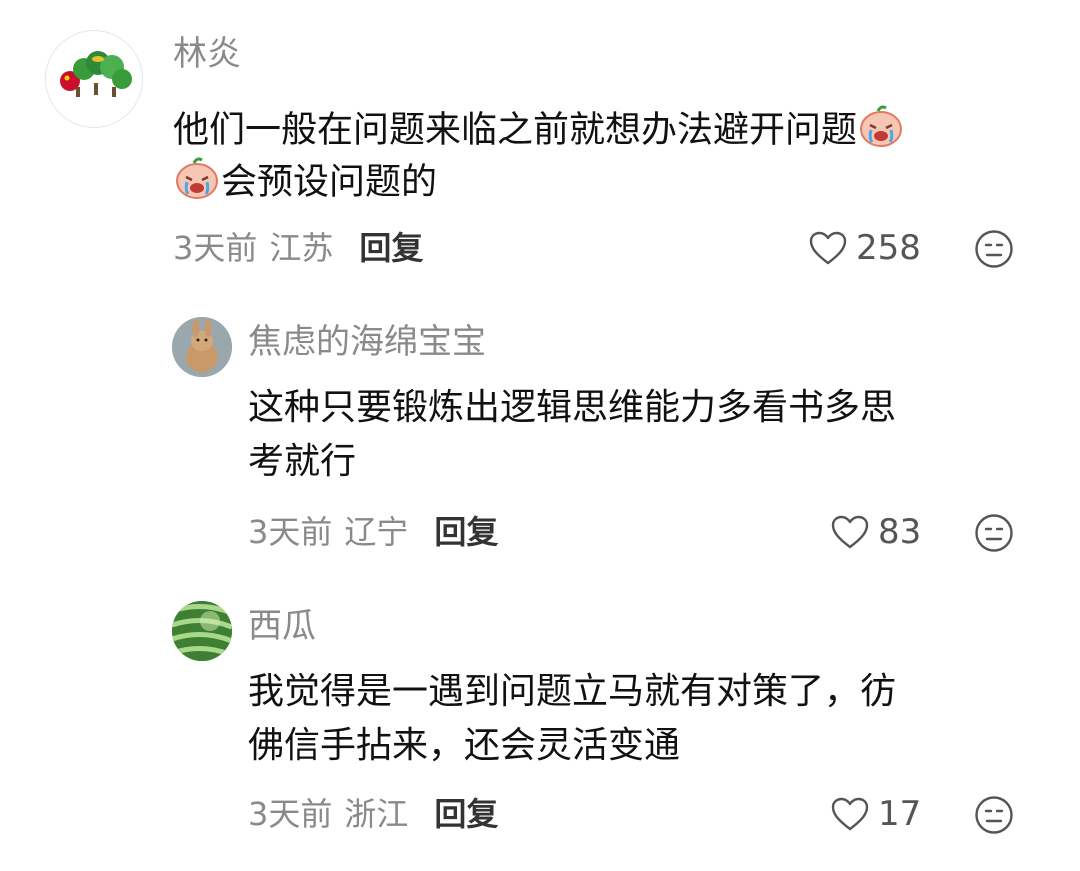 The image size is (1080, 871). I want to click on comment-text: 这种只要锻炼出逻辑思维能力多看书多思, so click(572, 407).